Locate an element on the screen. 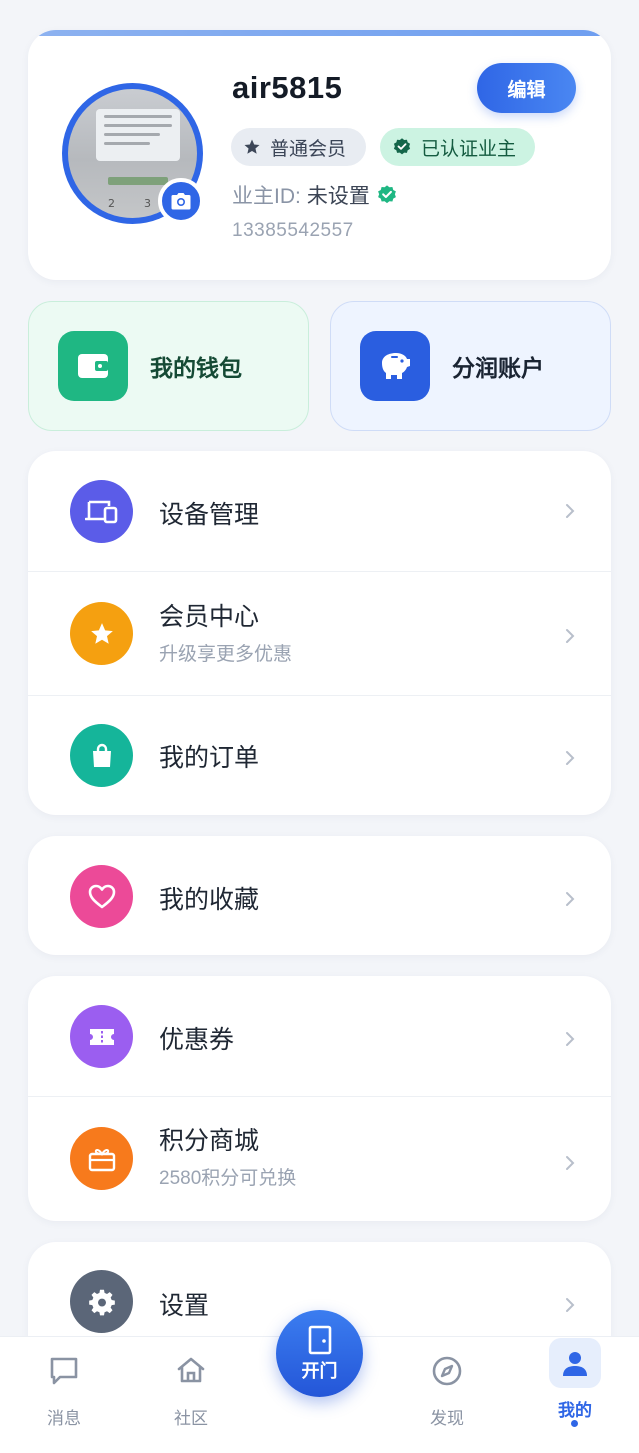 This screenshot has height=1453, width=639. owner-id-value: 未设置 is located at coordinates (338, 196).